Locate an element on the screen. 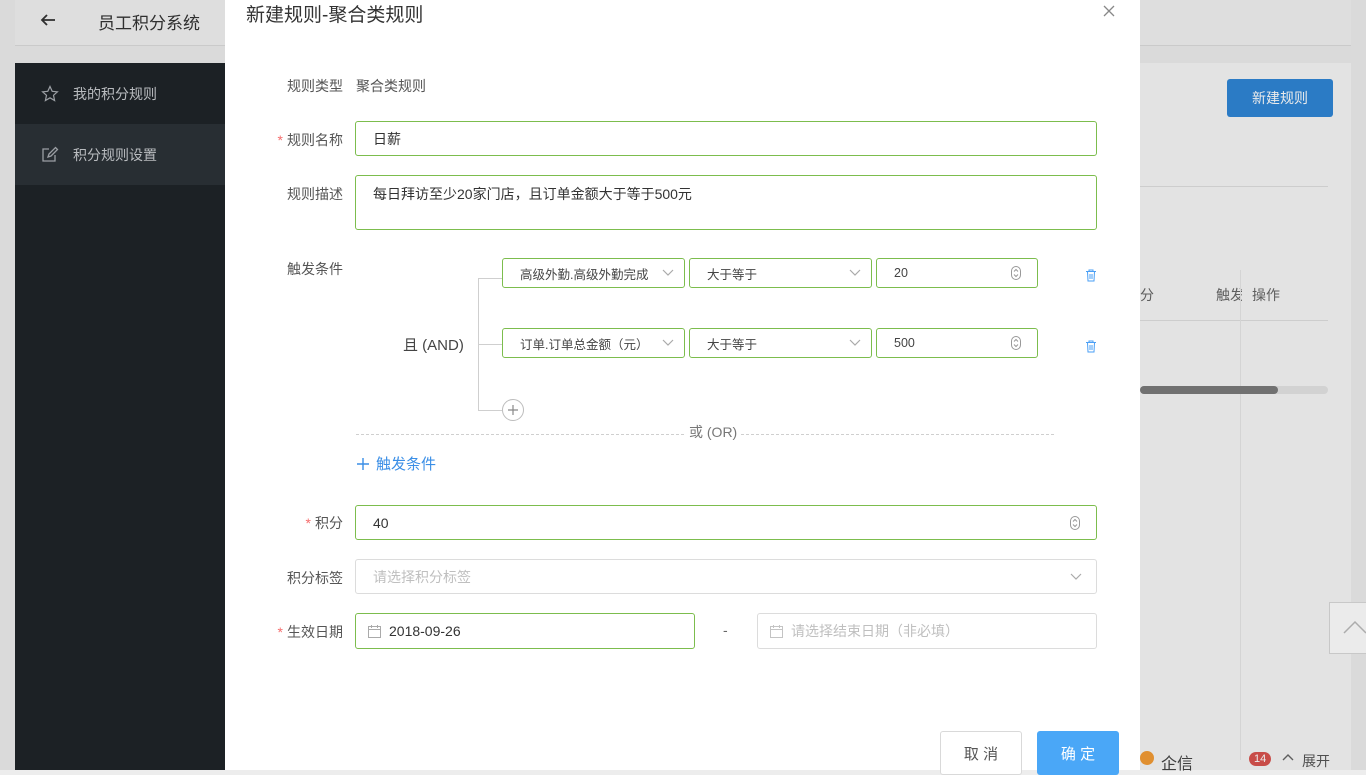  cancel-button: 取 消 is located at coordinates (981, 753).